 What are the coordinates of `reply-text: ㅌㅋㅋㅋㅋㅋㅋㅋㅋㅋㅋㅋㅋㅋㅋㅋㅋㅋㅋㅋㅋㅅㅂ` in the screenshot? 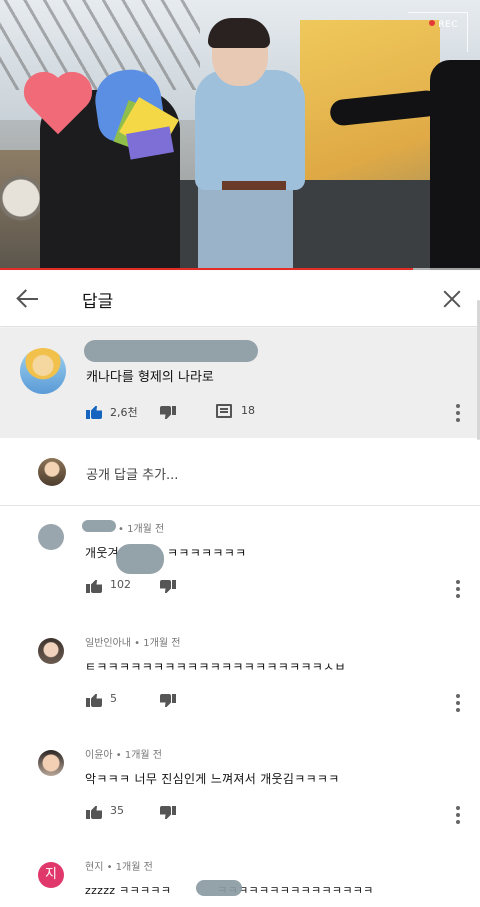 It's located at (215, 667).